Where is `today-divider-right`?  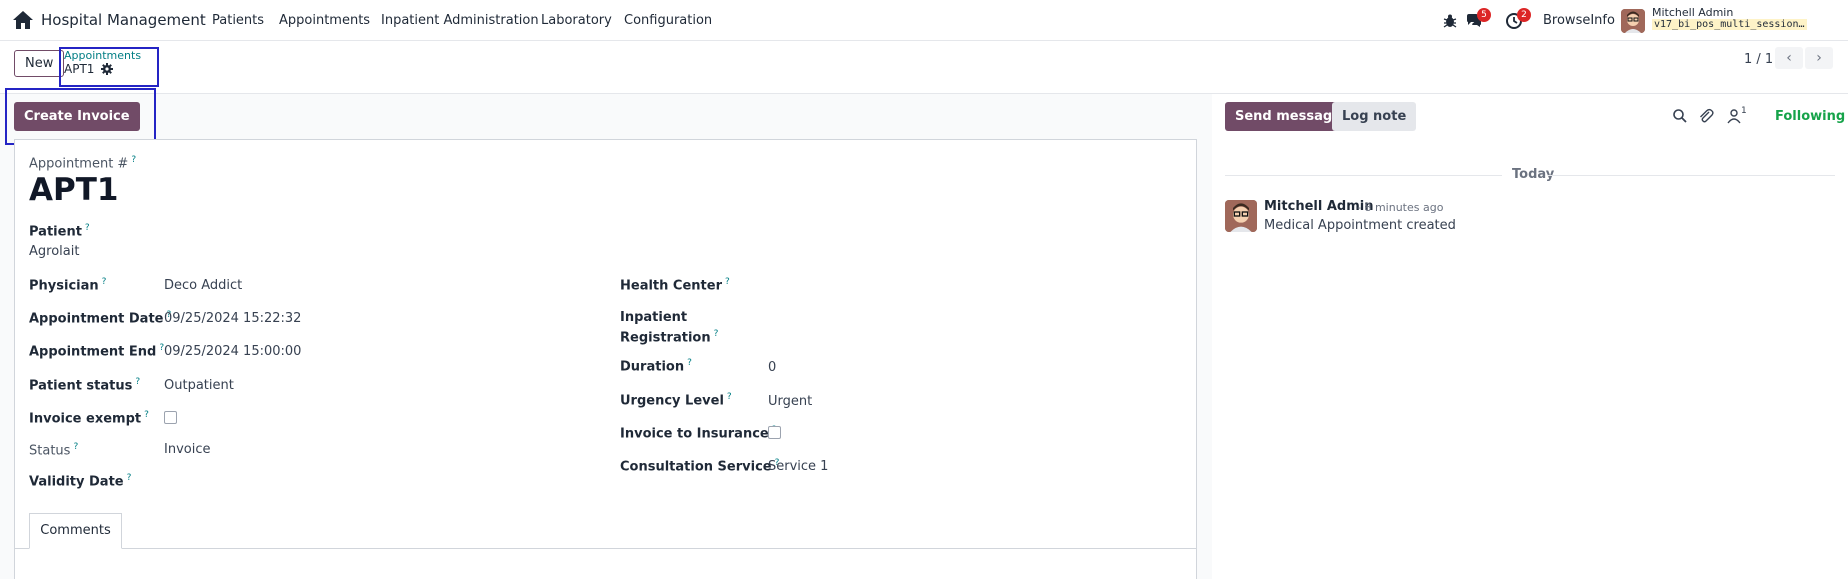
today-divider-right is located at coordinates (1691, 175).